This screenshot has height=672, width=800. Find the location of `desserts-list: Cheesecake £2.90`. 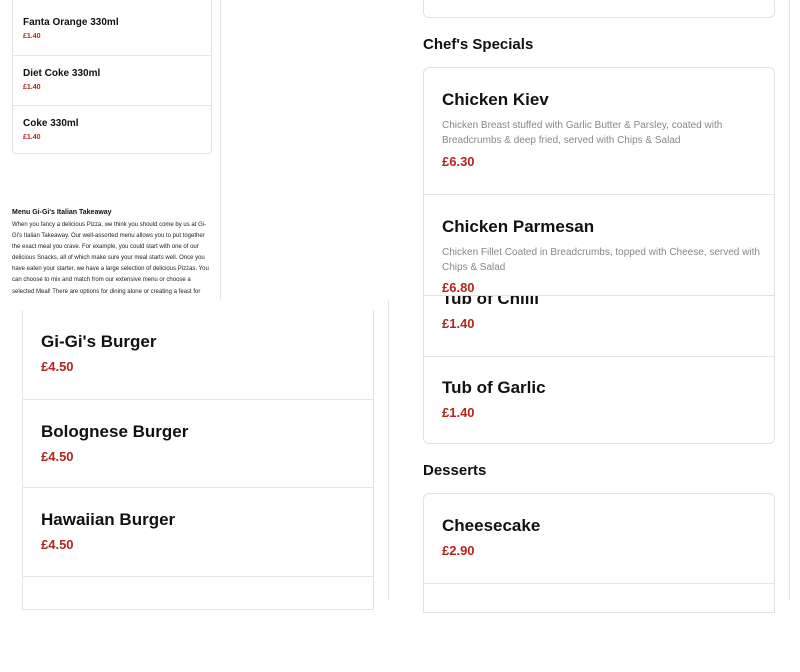

desserts-list: Cheesecake £2.90 is located at coordinates (599, 553).